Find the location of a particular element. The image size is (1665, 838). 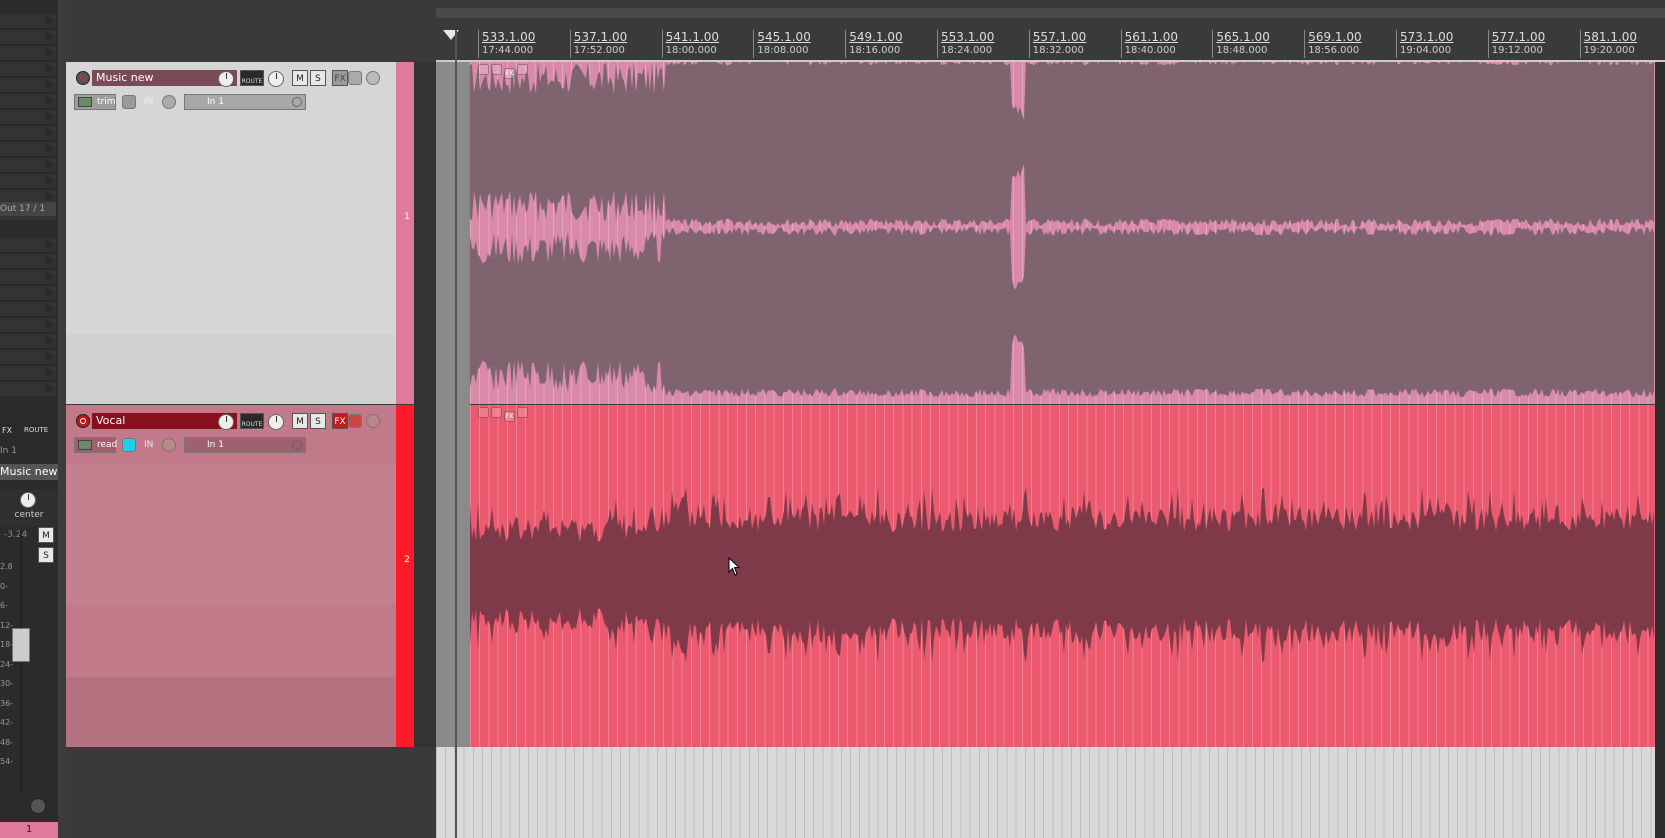

track-panel-vocal: Vocal ROUTE M S FX read IN In 1 is located at coordinates (231, 576).